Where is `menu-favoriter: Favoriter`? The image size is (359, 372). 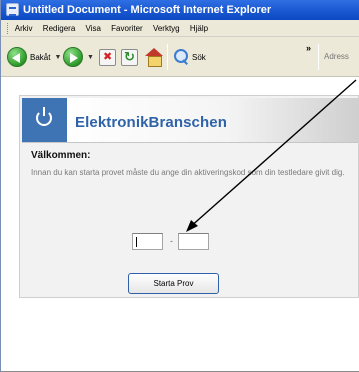 menu-favoriter: Favoriter is located at coordinates (127, 28).